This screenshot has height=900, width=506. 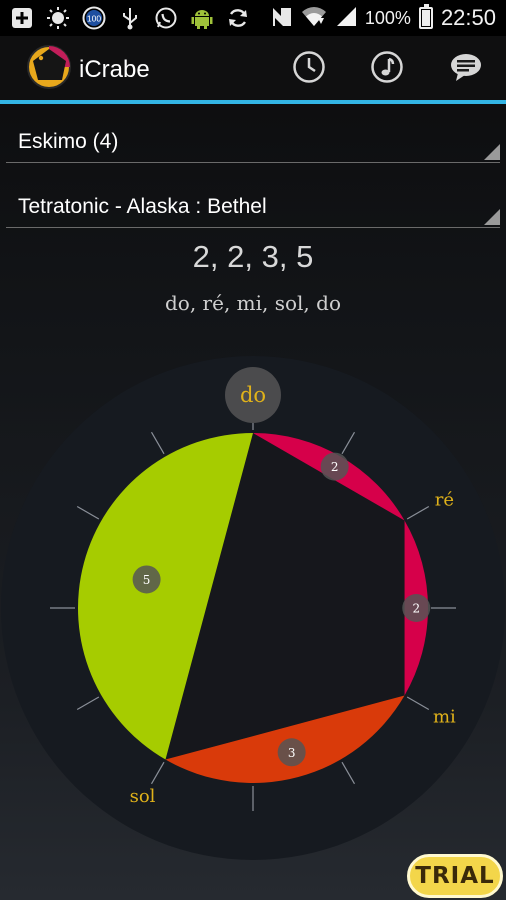 I want to click on scale-name-value: Tetratonic - Alaska : Bethel, so click(x=142, y=206).